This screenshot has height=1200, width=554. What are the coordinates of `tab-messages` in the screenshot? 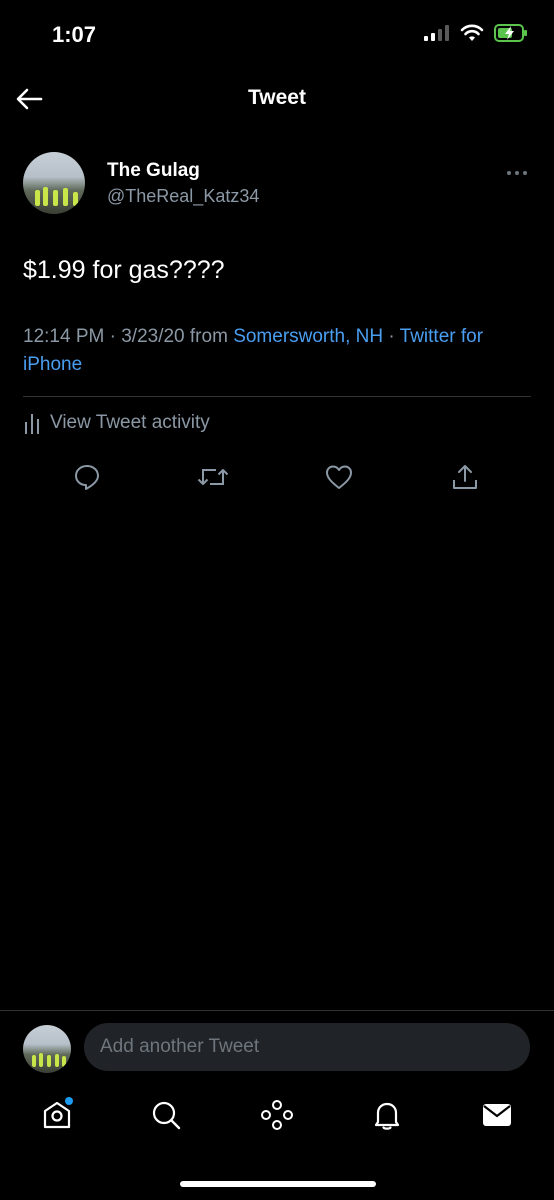 It's located at (497, 1115).